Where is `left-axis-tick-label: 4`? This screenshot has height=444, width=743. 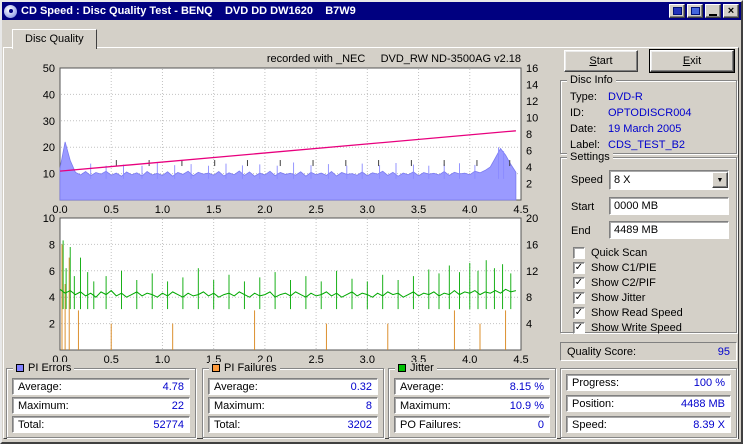 left-axis-tick-label: 4 is located at coordinates (52, 298).